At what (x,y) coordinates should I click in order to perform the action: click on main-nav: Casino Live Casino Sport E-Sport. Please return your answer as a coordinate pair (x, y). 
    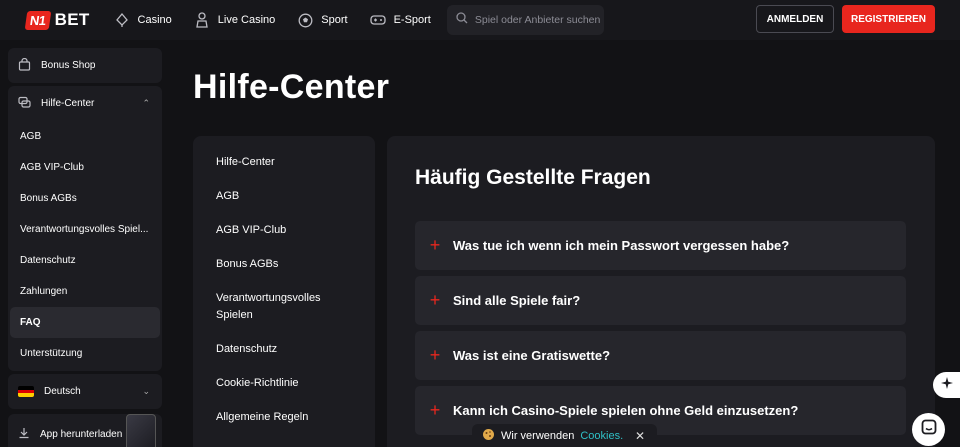
    Looking at the image, I should click on (272, 20).